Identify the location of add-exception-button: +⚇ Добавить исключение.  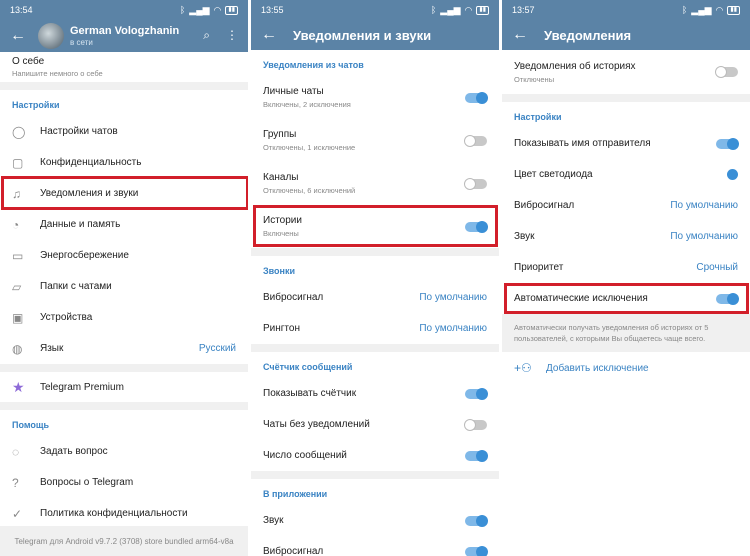
(626, 368).